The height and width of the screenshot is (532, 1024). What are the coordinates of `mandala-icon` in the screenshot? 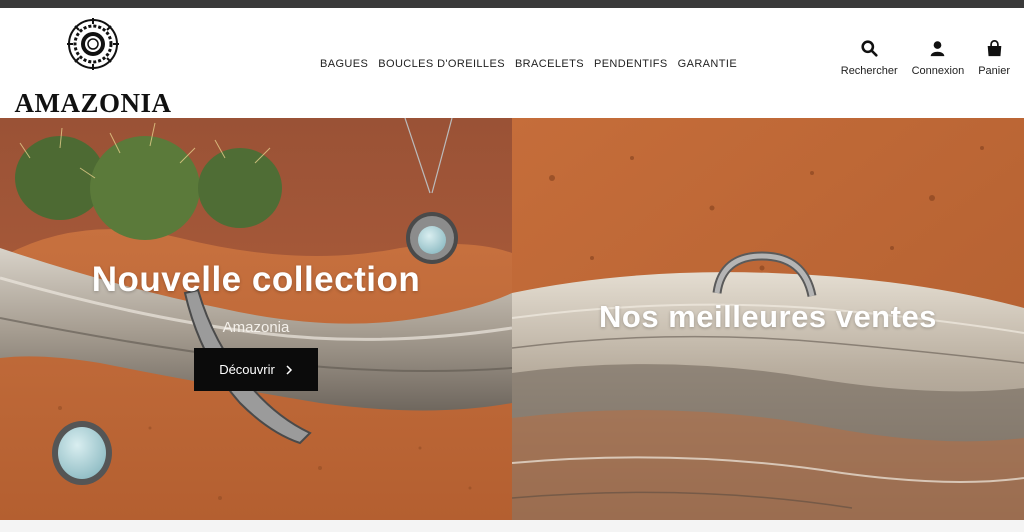 It's located at (93, 44).